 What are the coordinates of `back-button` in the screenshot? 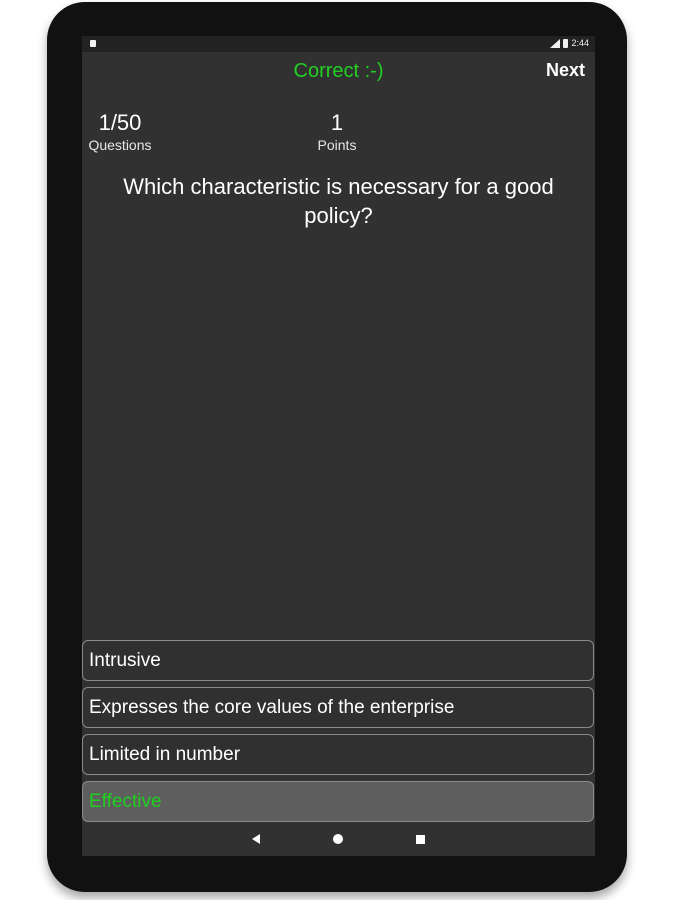 It's located at (256, 839).